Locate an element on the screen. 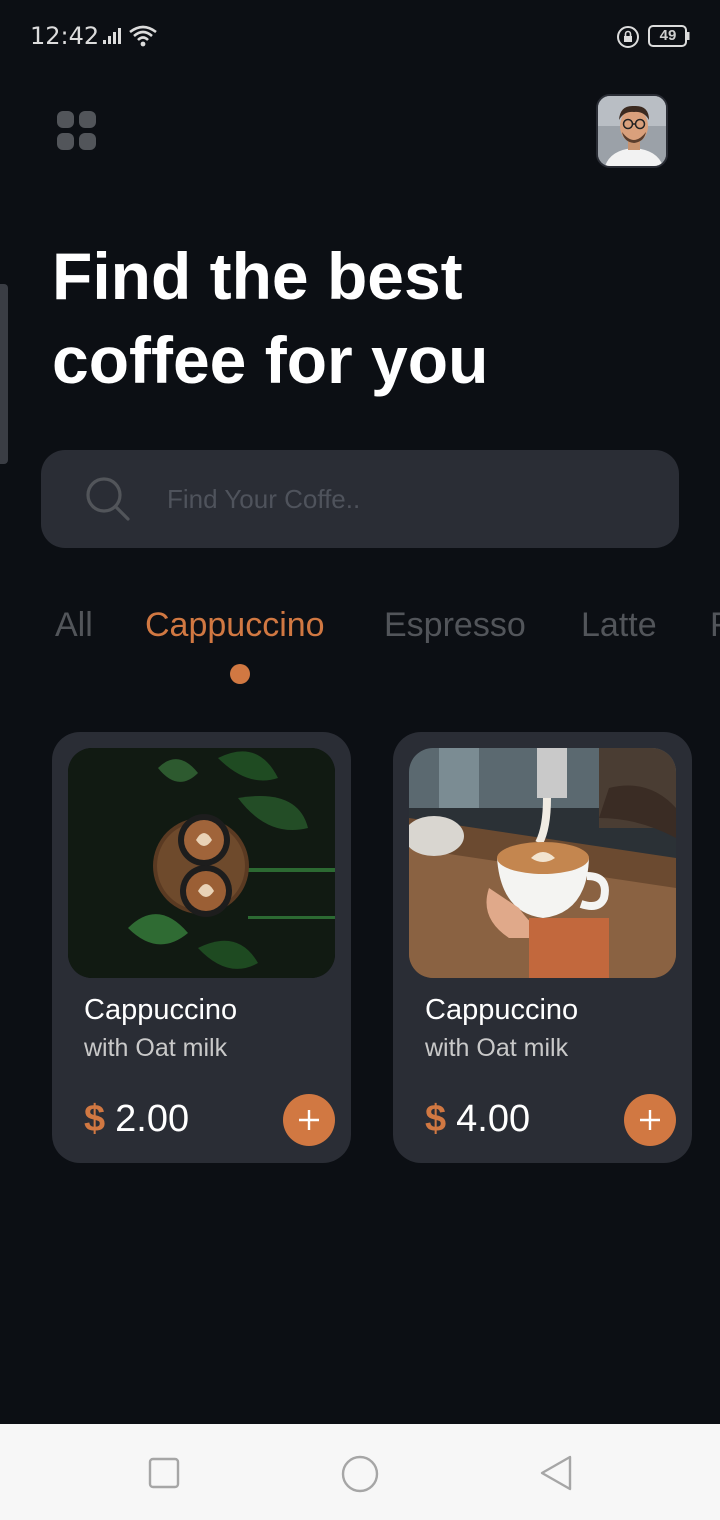 This screenshot has height=1520, width=720. tab-more: F is located at coordinates (715, 625).